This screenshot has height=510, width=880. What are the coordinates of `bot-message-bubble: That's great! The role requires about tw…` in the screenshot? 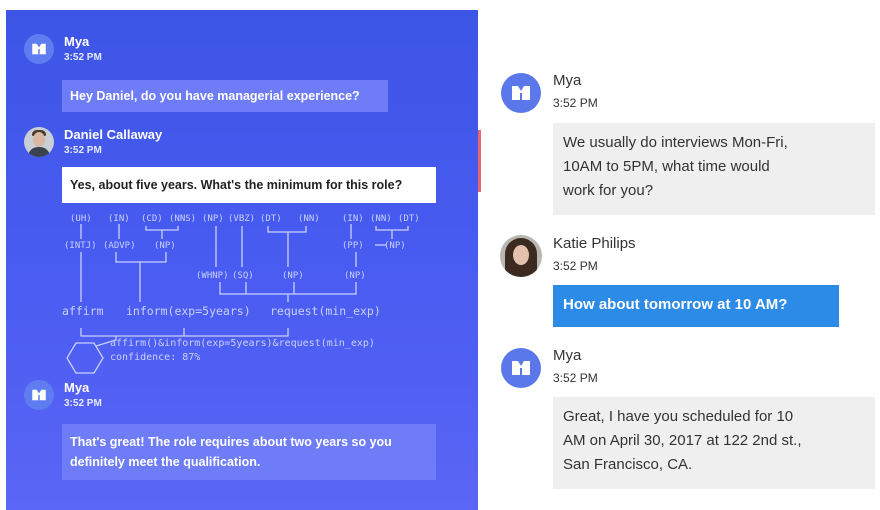 It's located at (249, 452).